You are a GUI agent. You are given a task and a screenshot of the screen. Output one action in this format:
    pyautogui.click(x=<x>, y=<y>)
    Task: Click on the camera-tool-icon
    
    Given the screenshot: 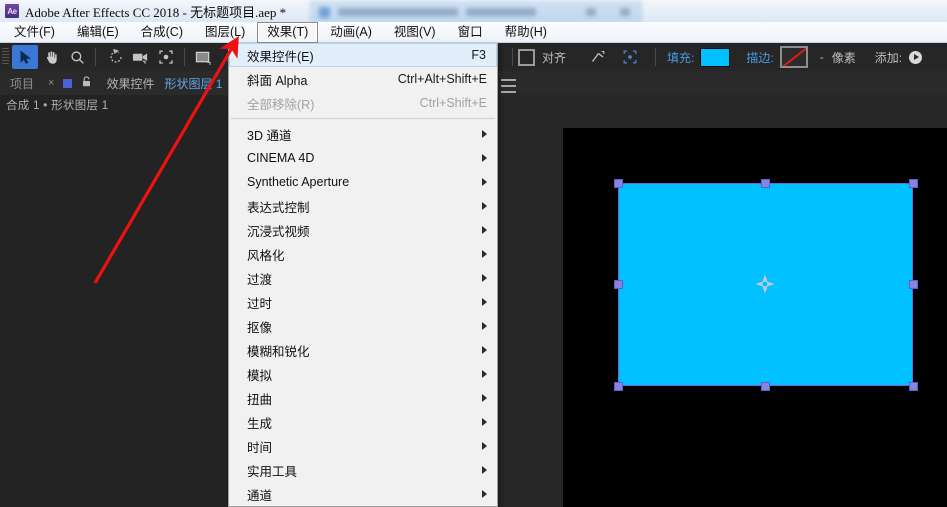 What is the action you would take?
    pyautogui.click(x=140, y=57)
    